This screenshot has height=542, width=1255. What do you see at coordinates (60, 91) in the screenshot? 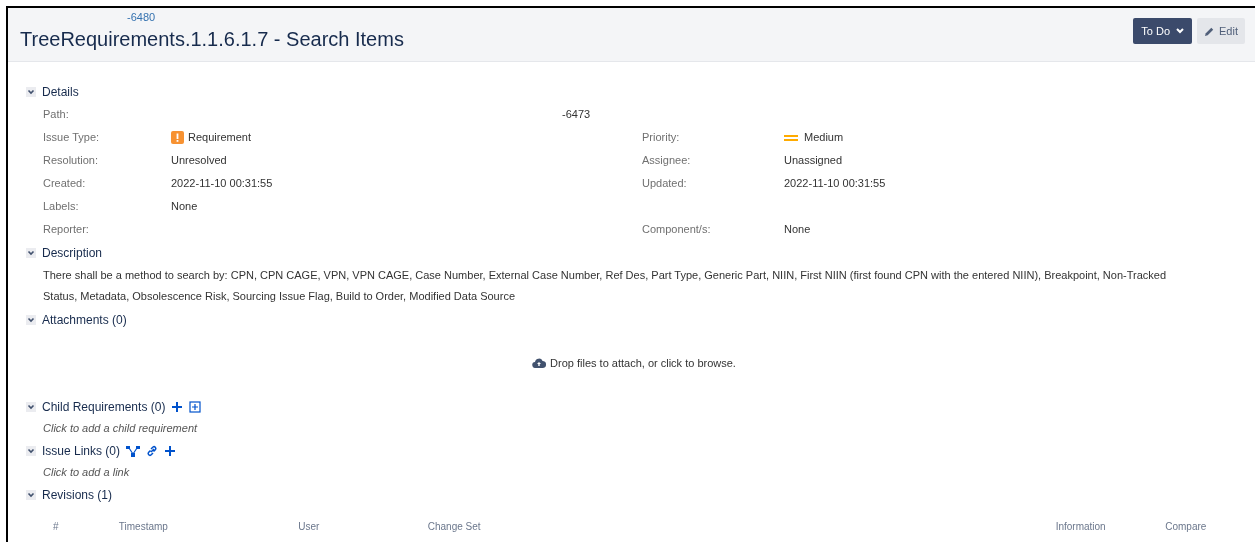
I see `section-heading: Details` at bounding box center [60, 91].